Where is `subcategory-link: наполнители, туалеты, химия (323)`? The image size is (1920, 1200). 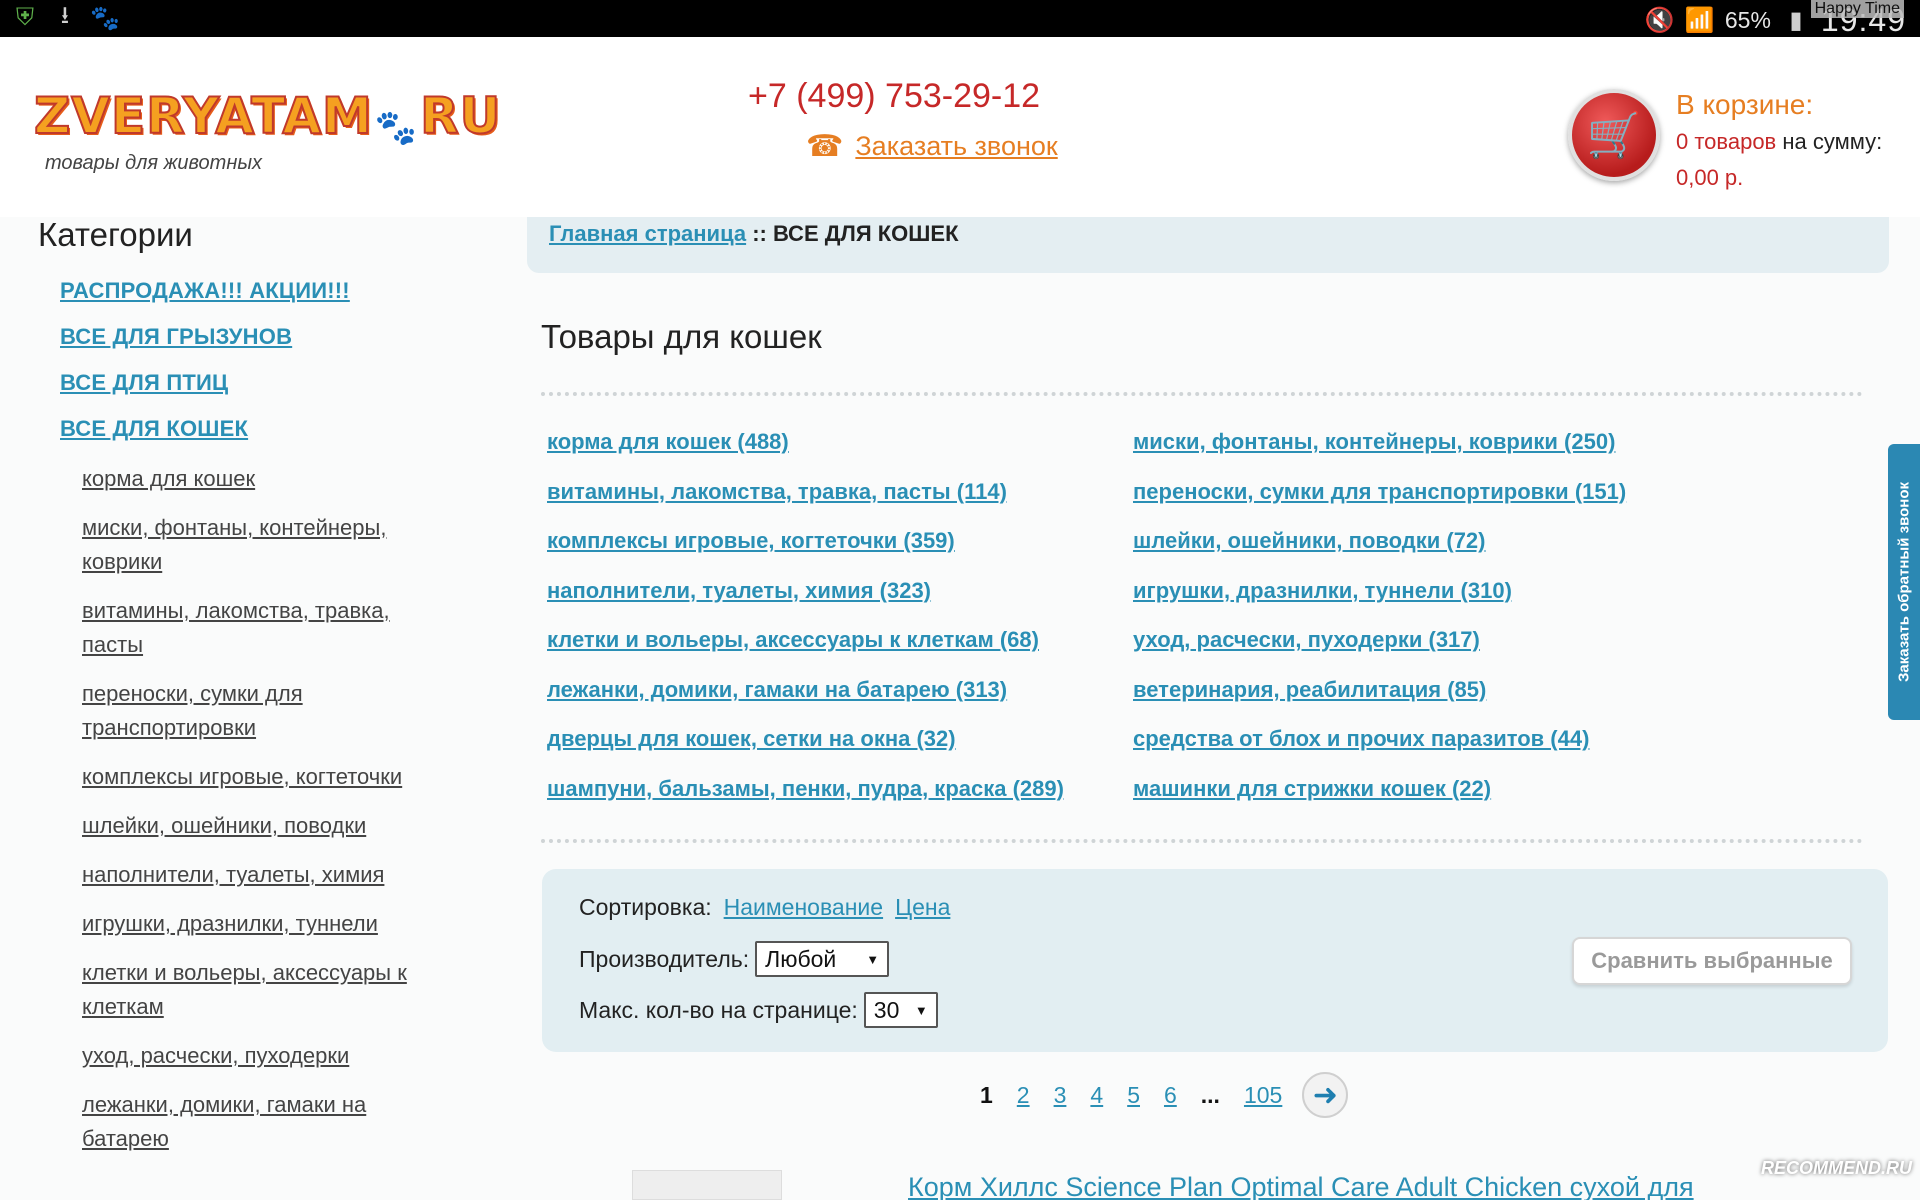 subcategory-link: наполнители, туалеты, химия (323) is located at coordinates (840, 591).